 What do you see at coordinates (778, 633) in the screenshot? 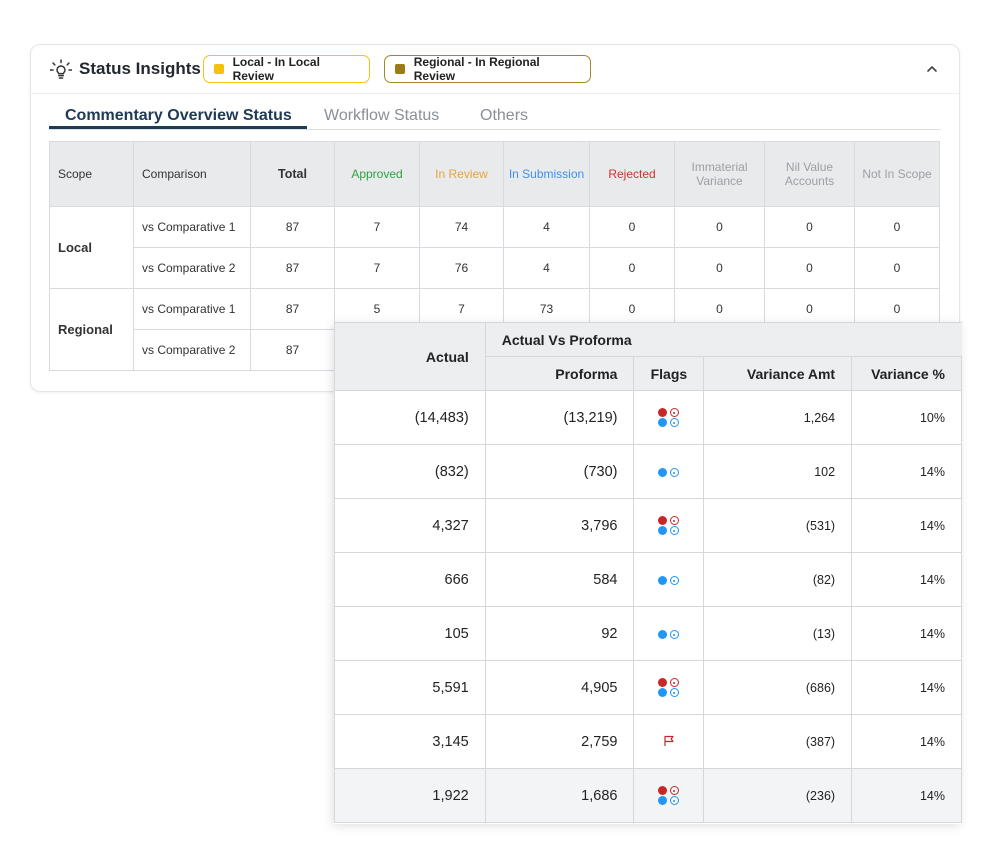
I see `variance-amt-cell: (13)` at bounding box center [778, 633].